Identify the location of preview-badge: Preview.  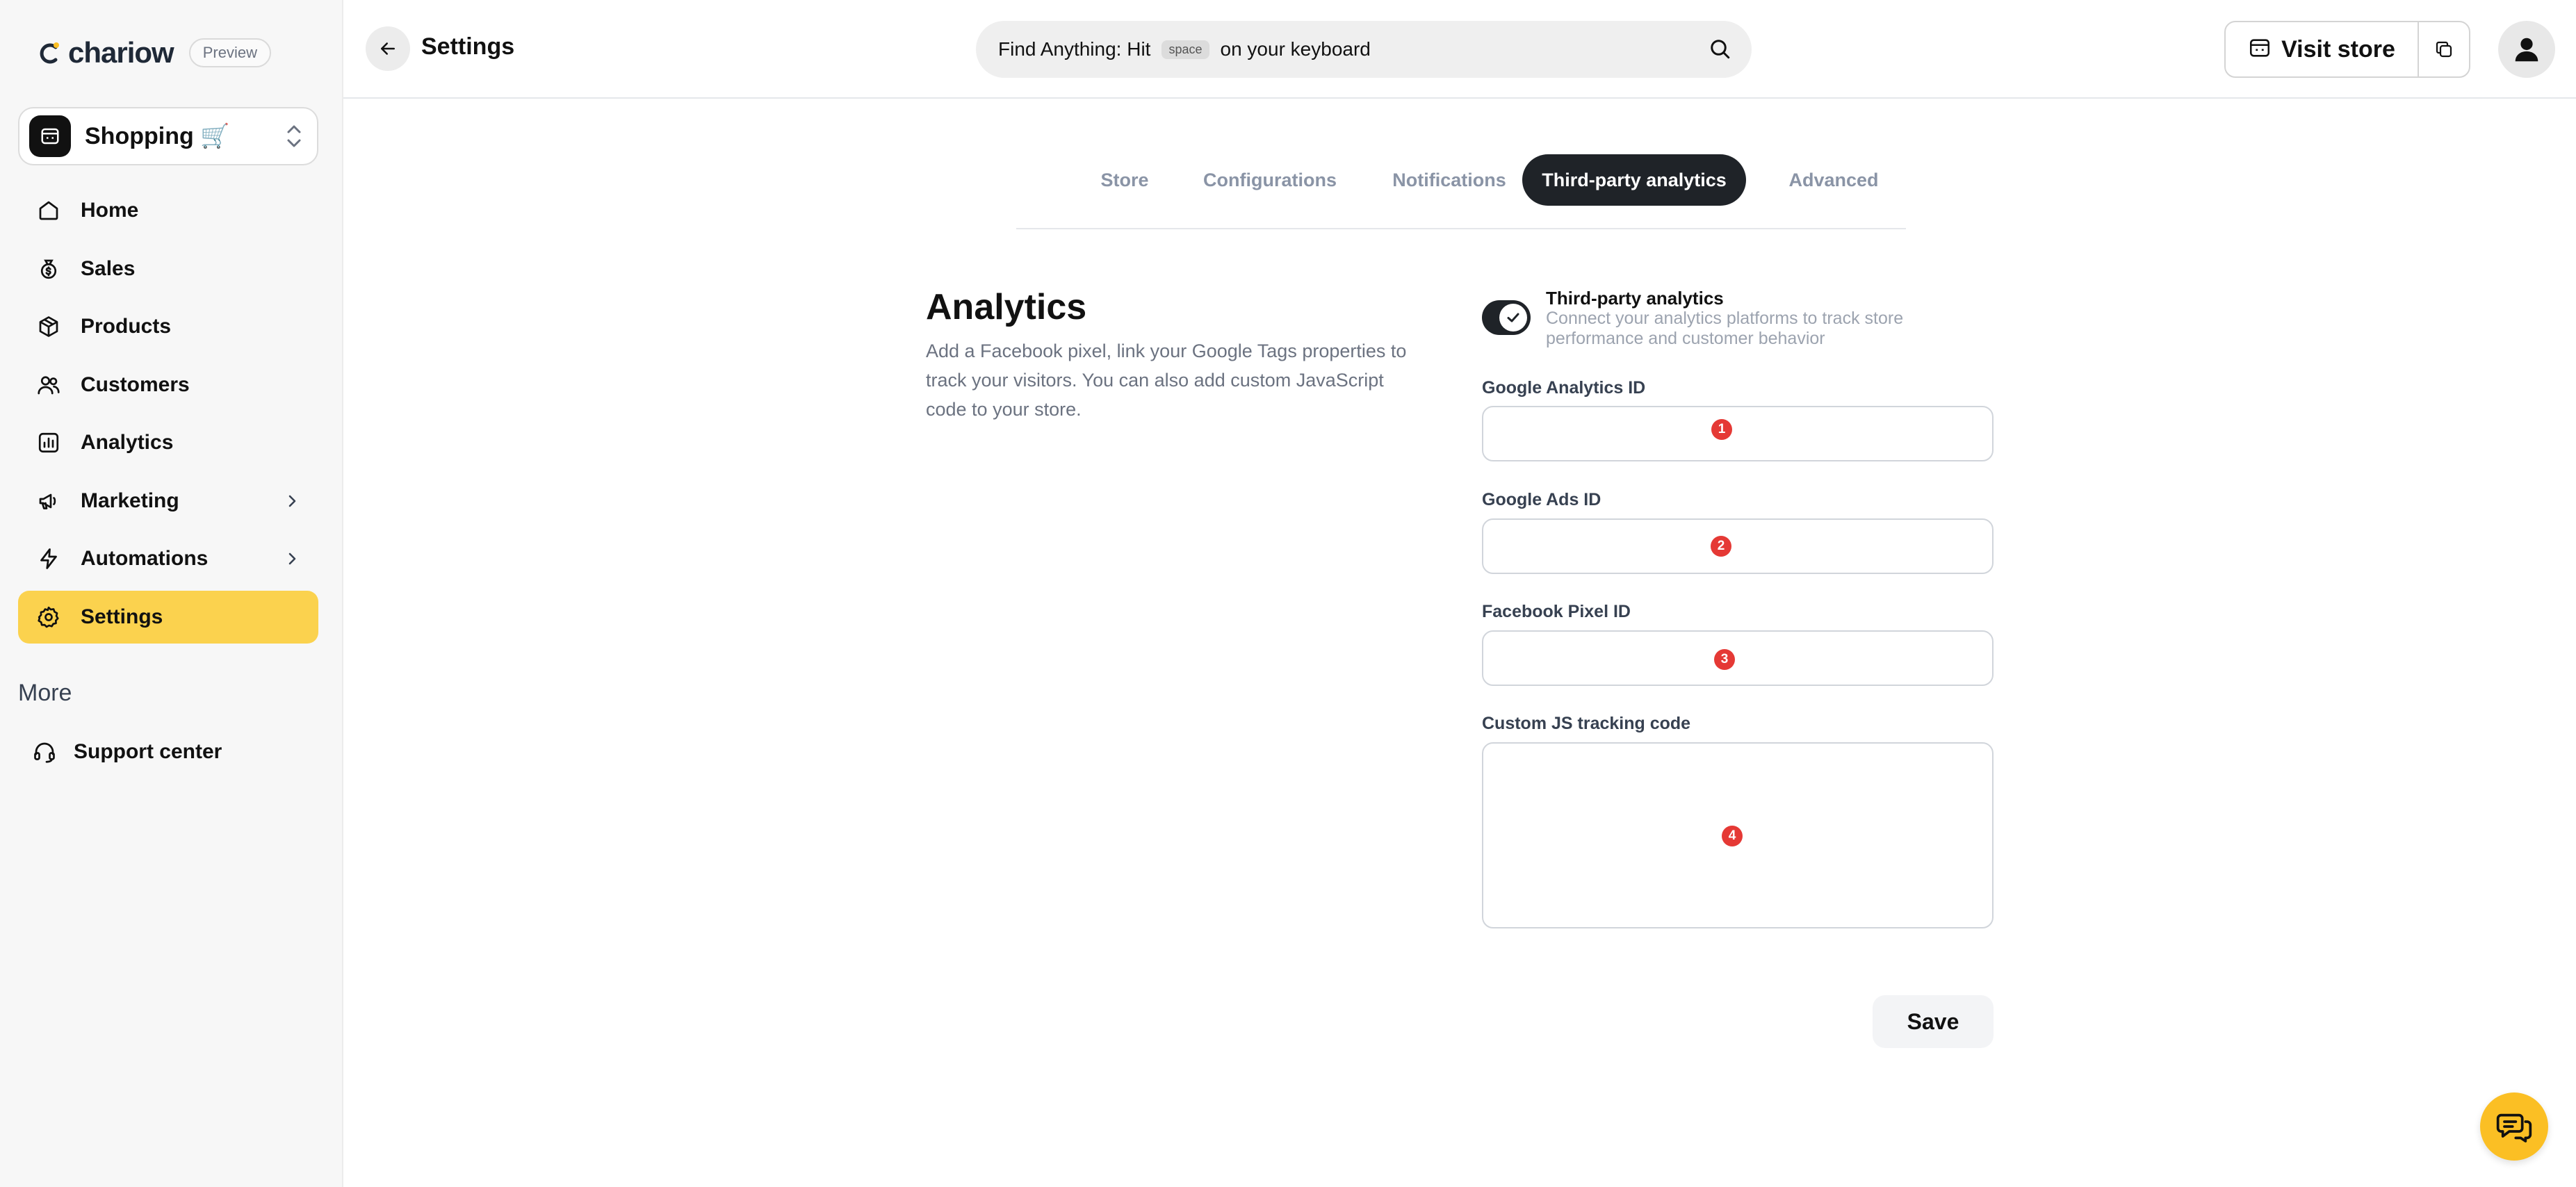
(229, 52).